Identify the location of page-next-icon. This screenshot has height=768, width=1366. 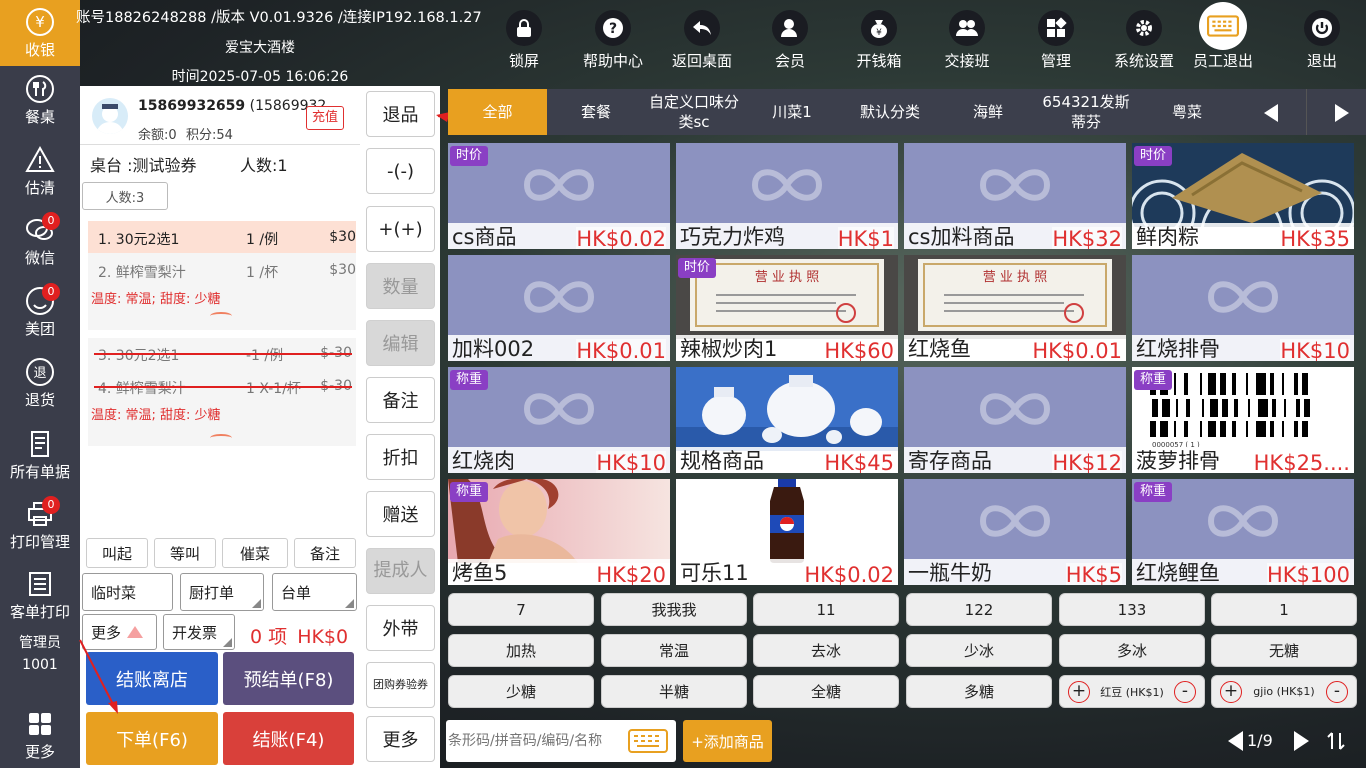
(1301, 741).